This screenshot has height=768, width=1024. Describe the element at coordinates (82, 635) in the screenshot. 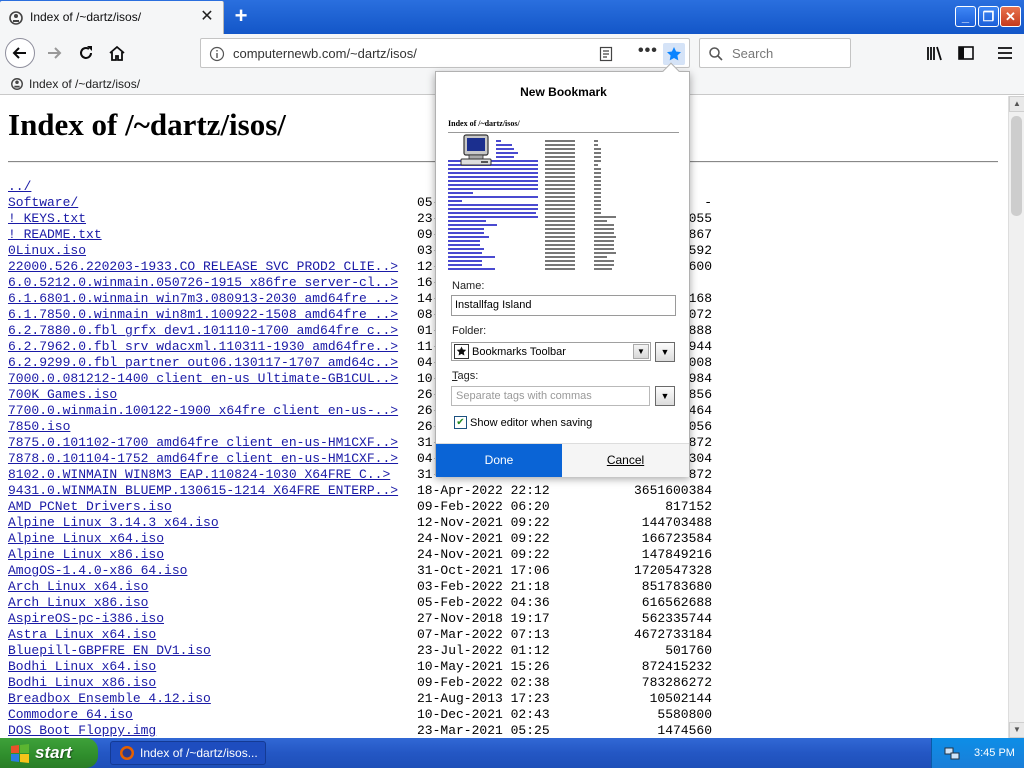

I see `file-link: Astra Linux x64.iso` at that location.